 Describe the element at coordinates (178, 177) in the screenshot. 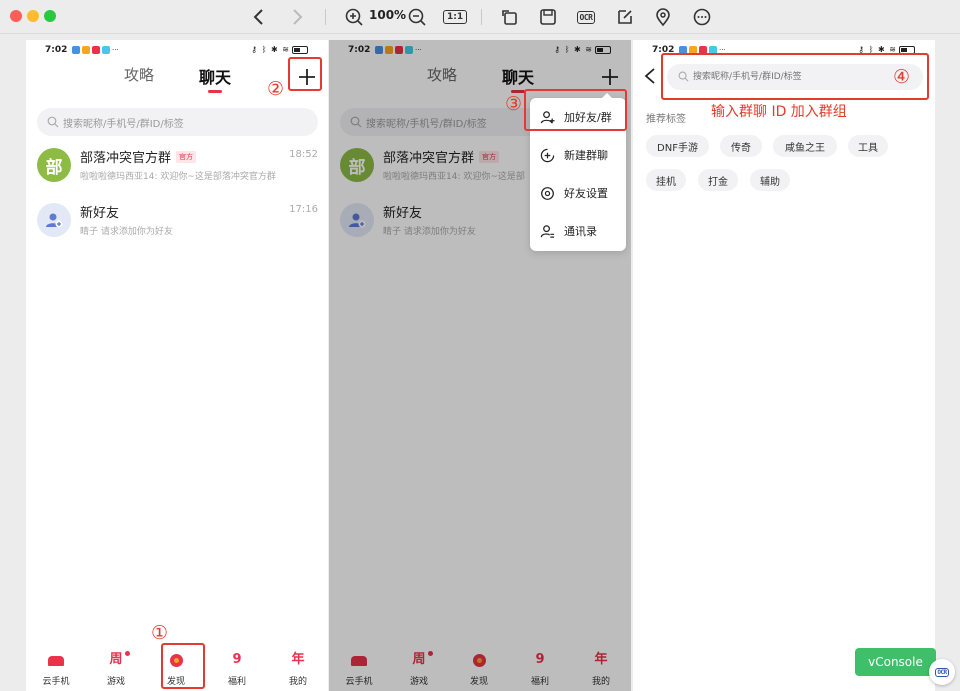

I see `conversation-preview: 啦啦啦德玛西亚14: 欢迎你~这是部落冲突官方群` at that location.